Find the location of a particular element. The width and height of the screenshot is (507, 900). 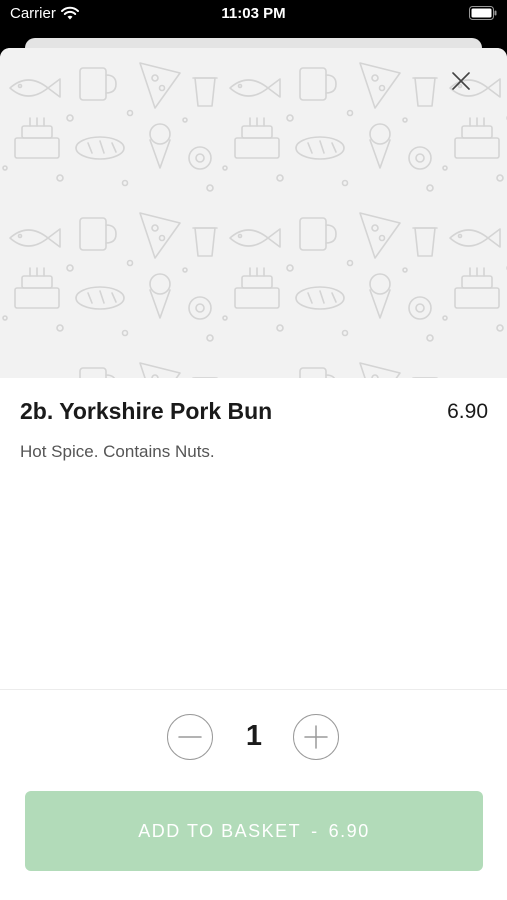

product-description: Hot Spice. Contains Nuts. is located at coordinates (117, 451).